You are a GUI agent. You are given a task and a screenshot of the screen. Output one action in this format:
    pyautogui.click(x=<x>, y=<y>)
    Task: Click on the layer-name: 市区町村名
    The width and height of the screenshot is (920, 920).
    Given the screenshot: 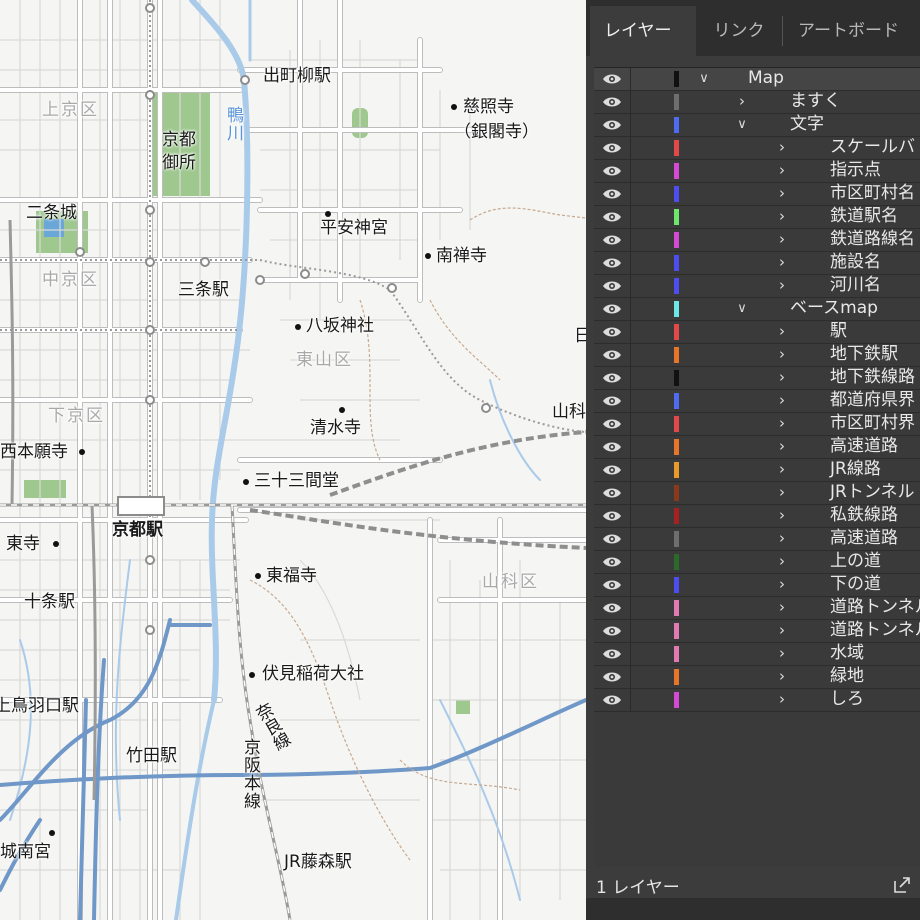 What is the action you would take?
    pyautogui.click(x=872, y=193)
    